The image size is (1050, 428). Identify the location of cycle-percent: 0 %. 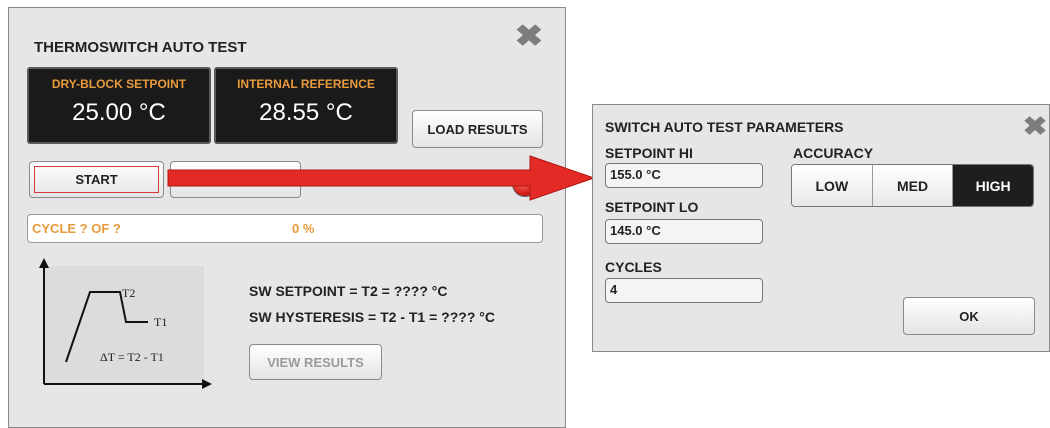
(303, 228).